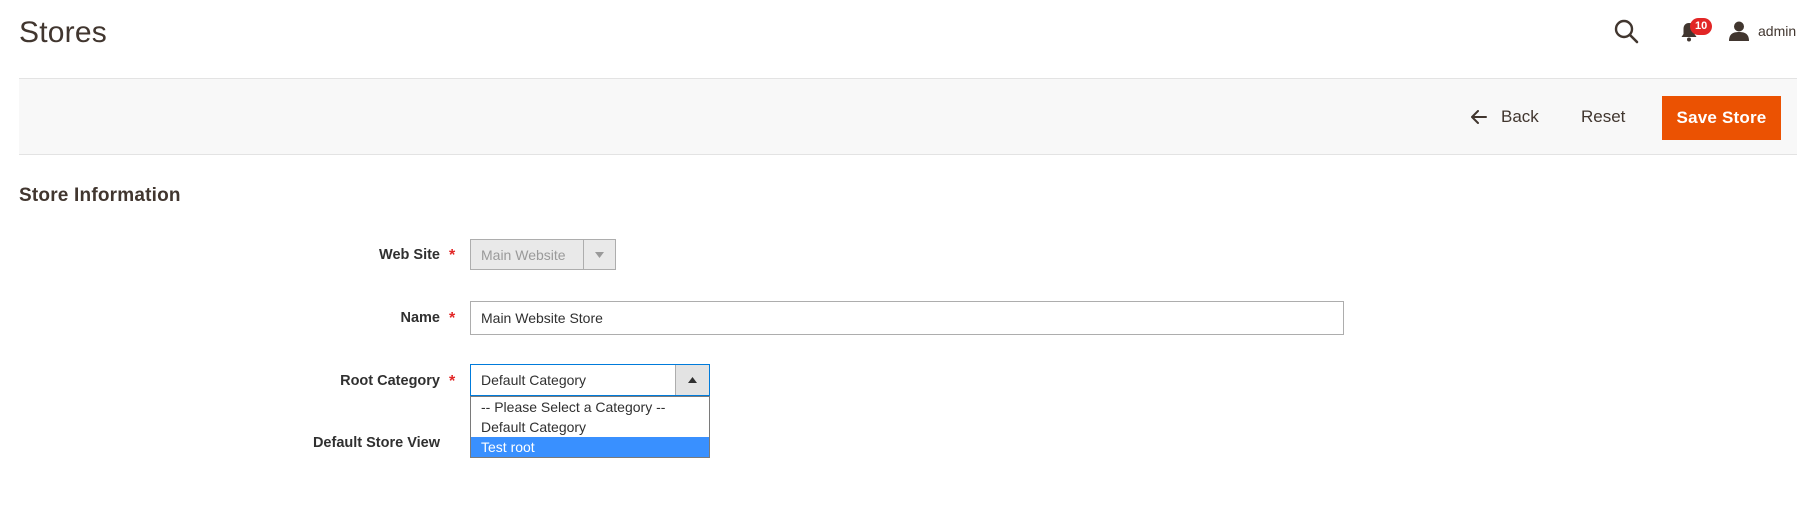 This screenshot has height=507, width=1797. I want to click on search-icon, so click(1626, 31).